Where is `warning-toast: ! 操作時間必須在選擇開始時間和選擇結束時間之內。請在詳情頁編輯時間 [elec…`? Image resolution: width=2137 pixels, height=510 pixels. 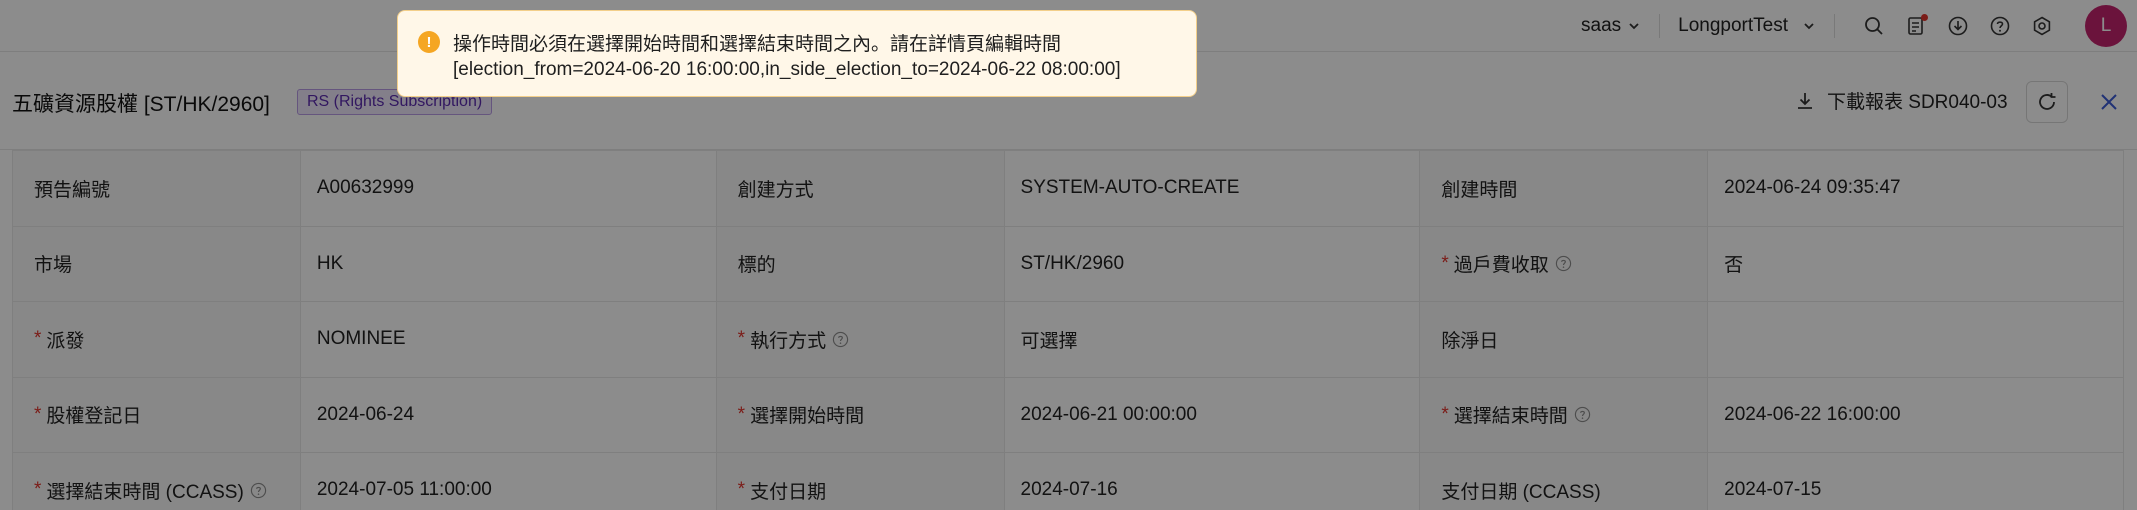
warning-toast: ! 操作時間必須在選擇開始時間和選擇結束時間之內。請在詳情頁編輯時間 [elec… is located at coordinates (797, 53).